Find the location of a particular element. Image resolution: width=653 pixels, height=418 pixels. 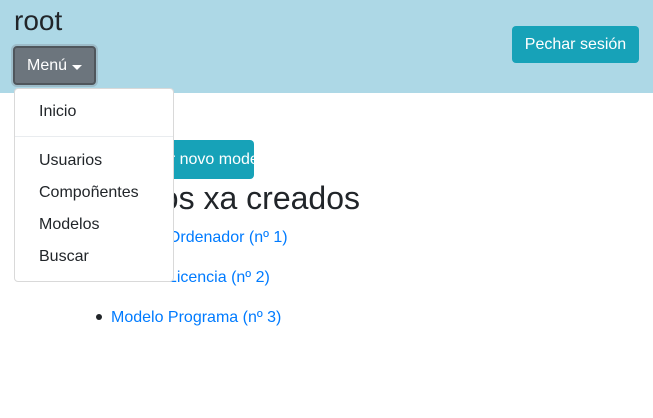

menu-item-buscar: Buscar is located at coordinates (64, 257).